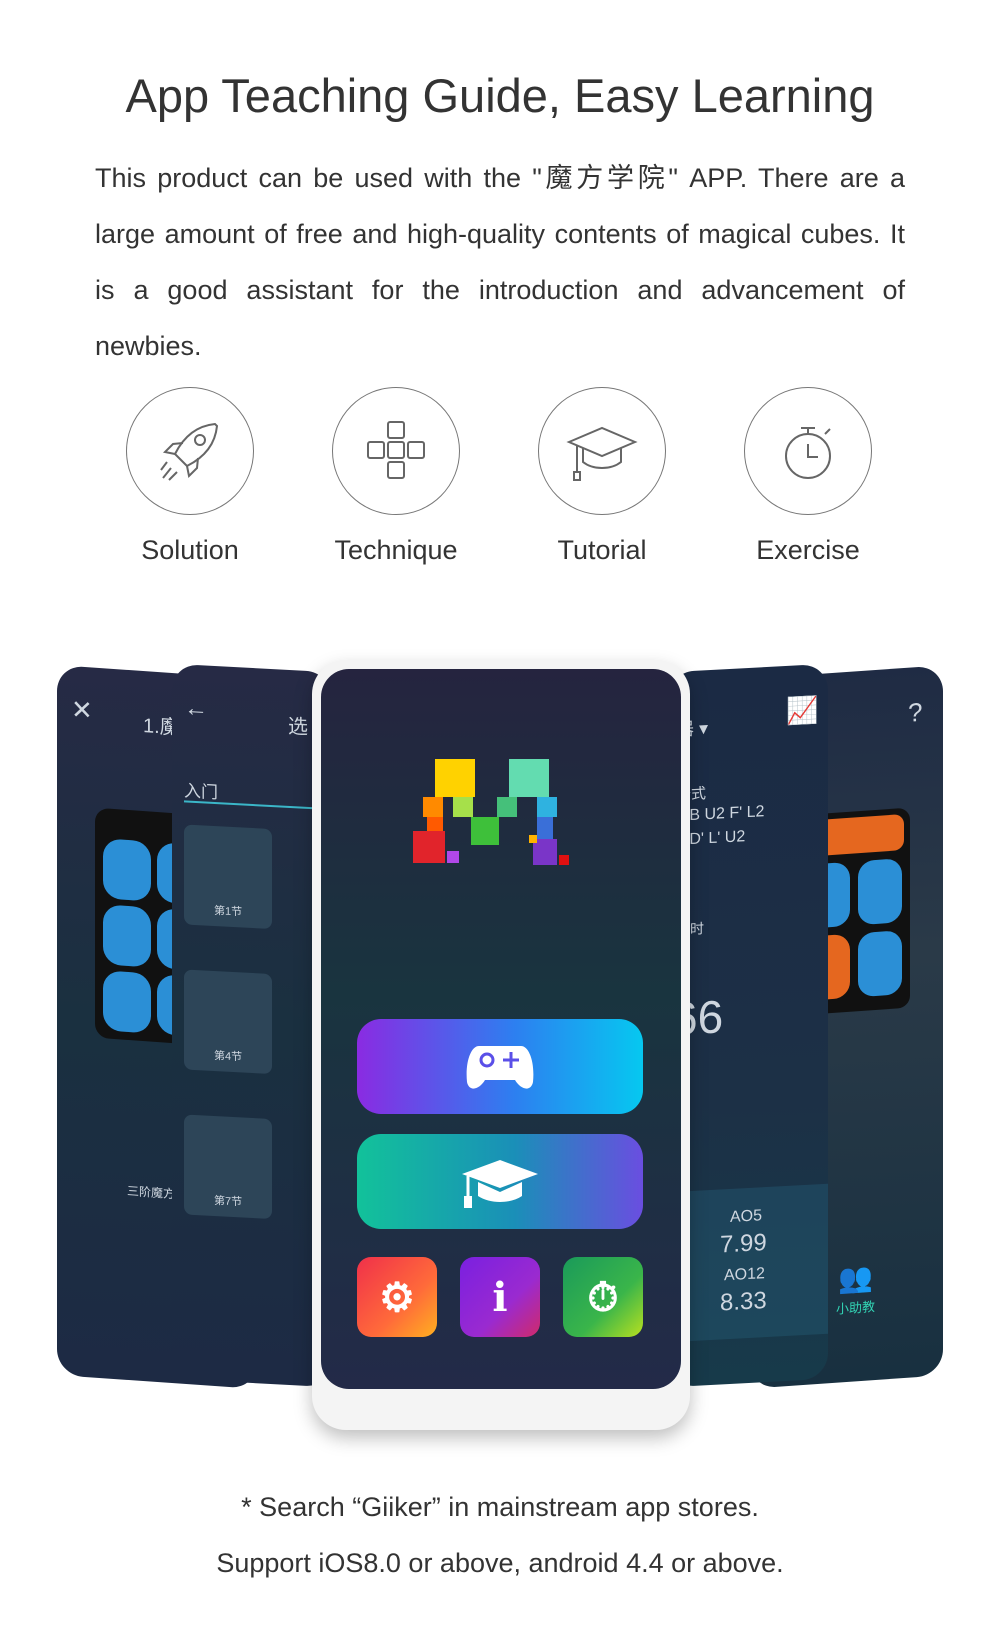  Describe the element at coordinates (500, 95) in the screenshot. I see `page-title: App Teaching Guide, Easy Learning` at that location.